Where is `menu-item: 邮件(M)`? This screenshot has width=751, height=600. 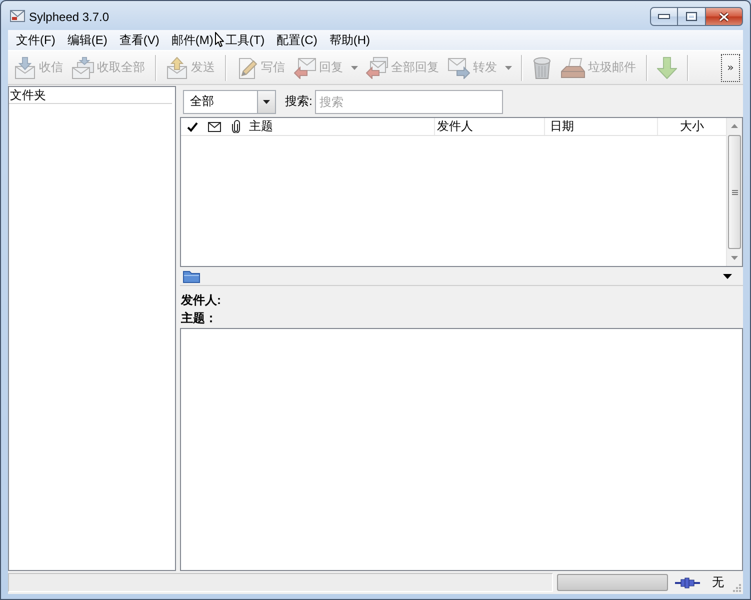 menu-item: 邮件(M) is located at coordinates (192, 40).